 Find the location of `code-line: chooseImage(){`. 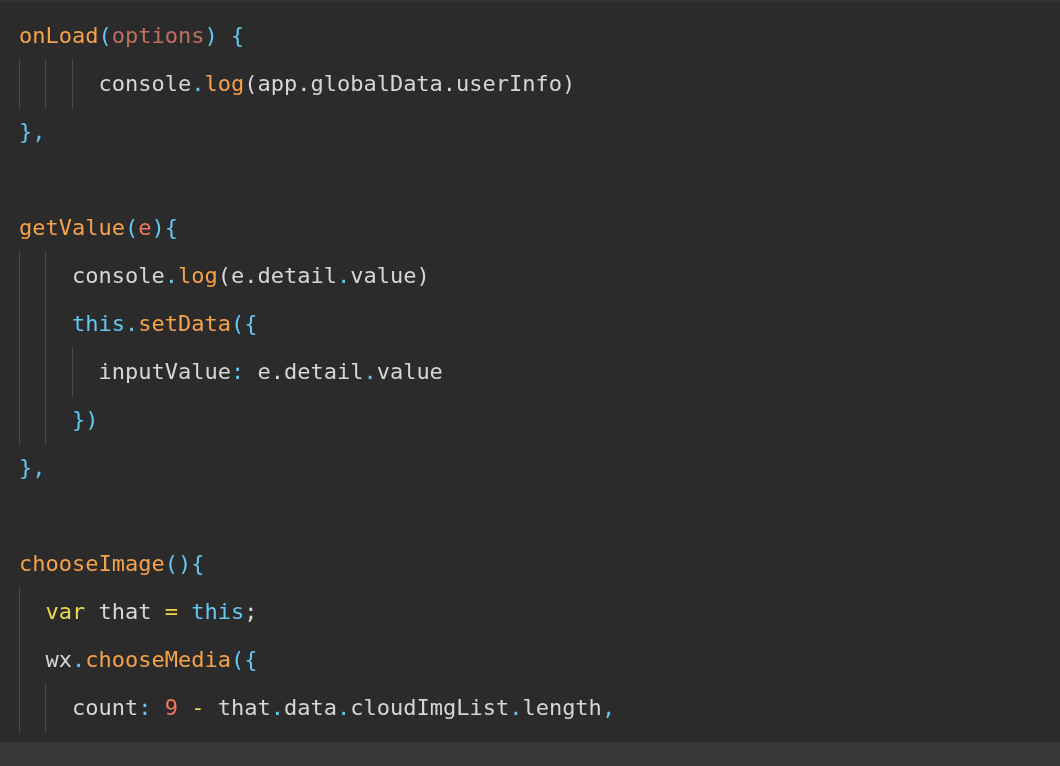

code-line: chooseImage(){ is located at coordinates (112, 564).